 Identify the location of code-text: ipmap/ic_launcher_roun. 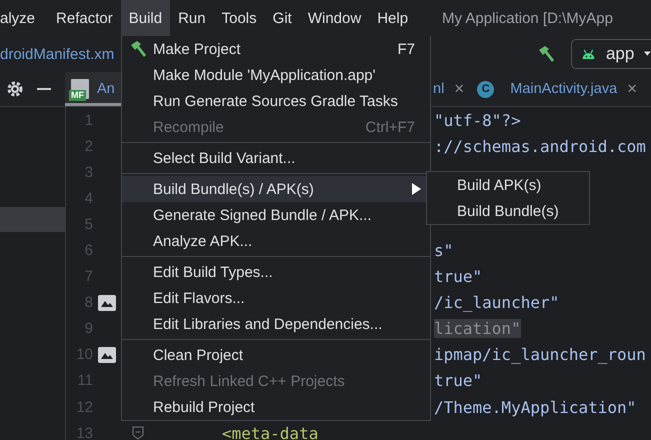
(540, 354).